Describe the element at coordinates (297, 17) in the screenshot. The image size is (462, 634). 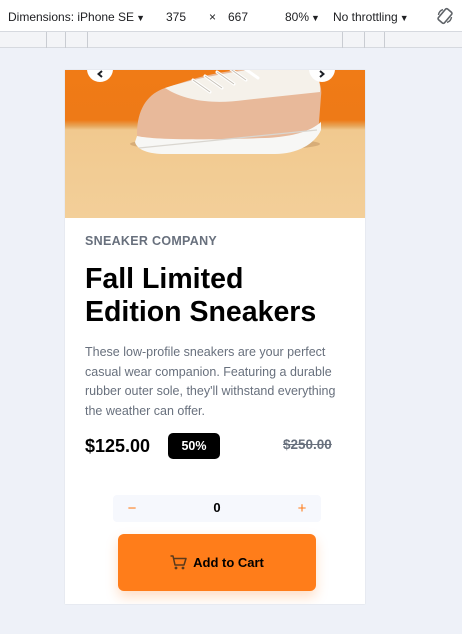
I see `zoom-label: 80%` at that location.